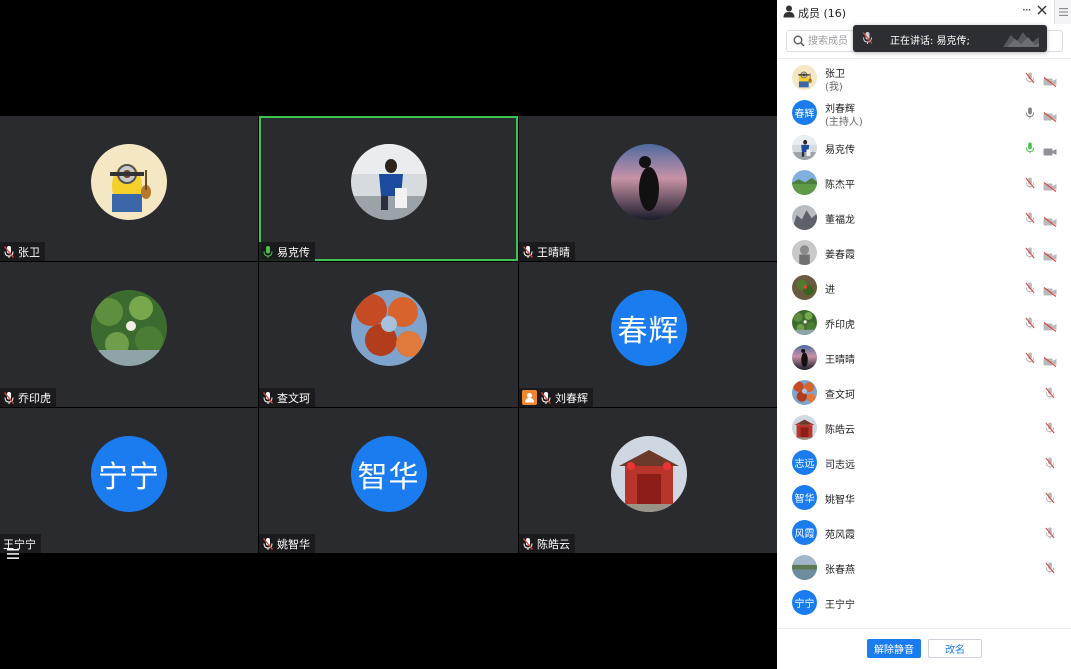  I want to click on member-row: 张春燕, so click(924, 567).